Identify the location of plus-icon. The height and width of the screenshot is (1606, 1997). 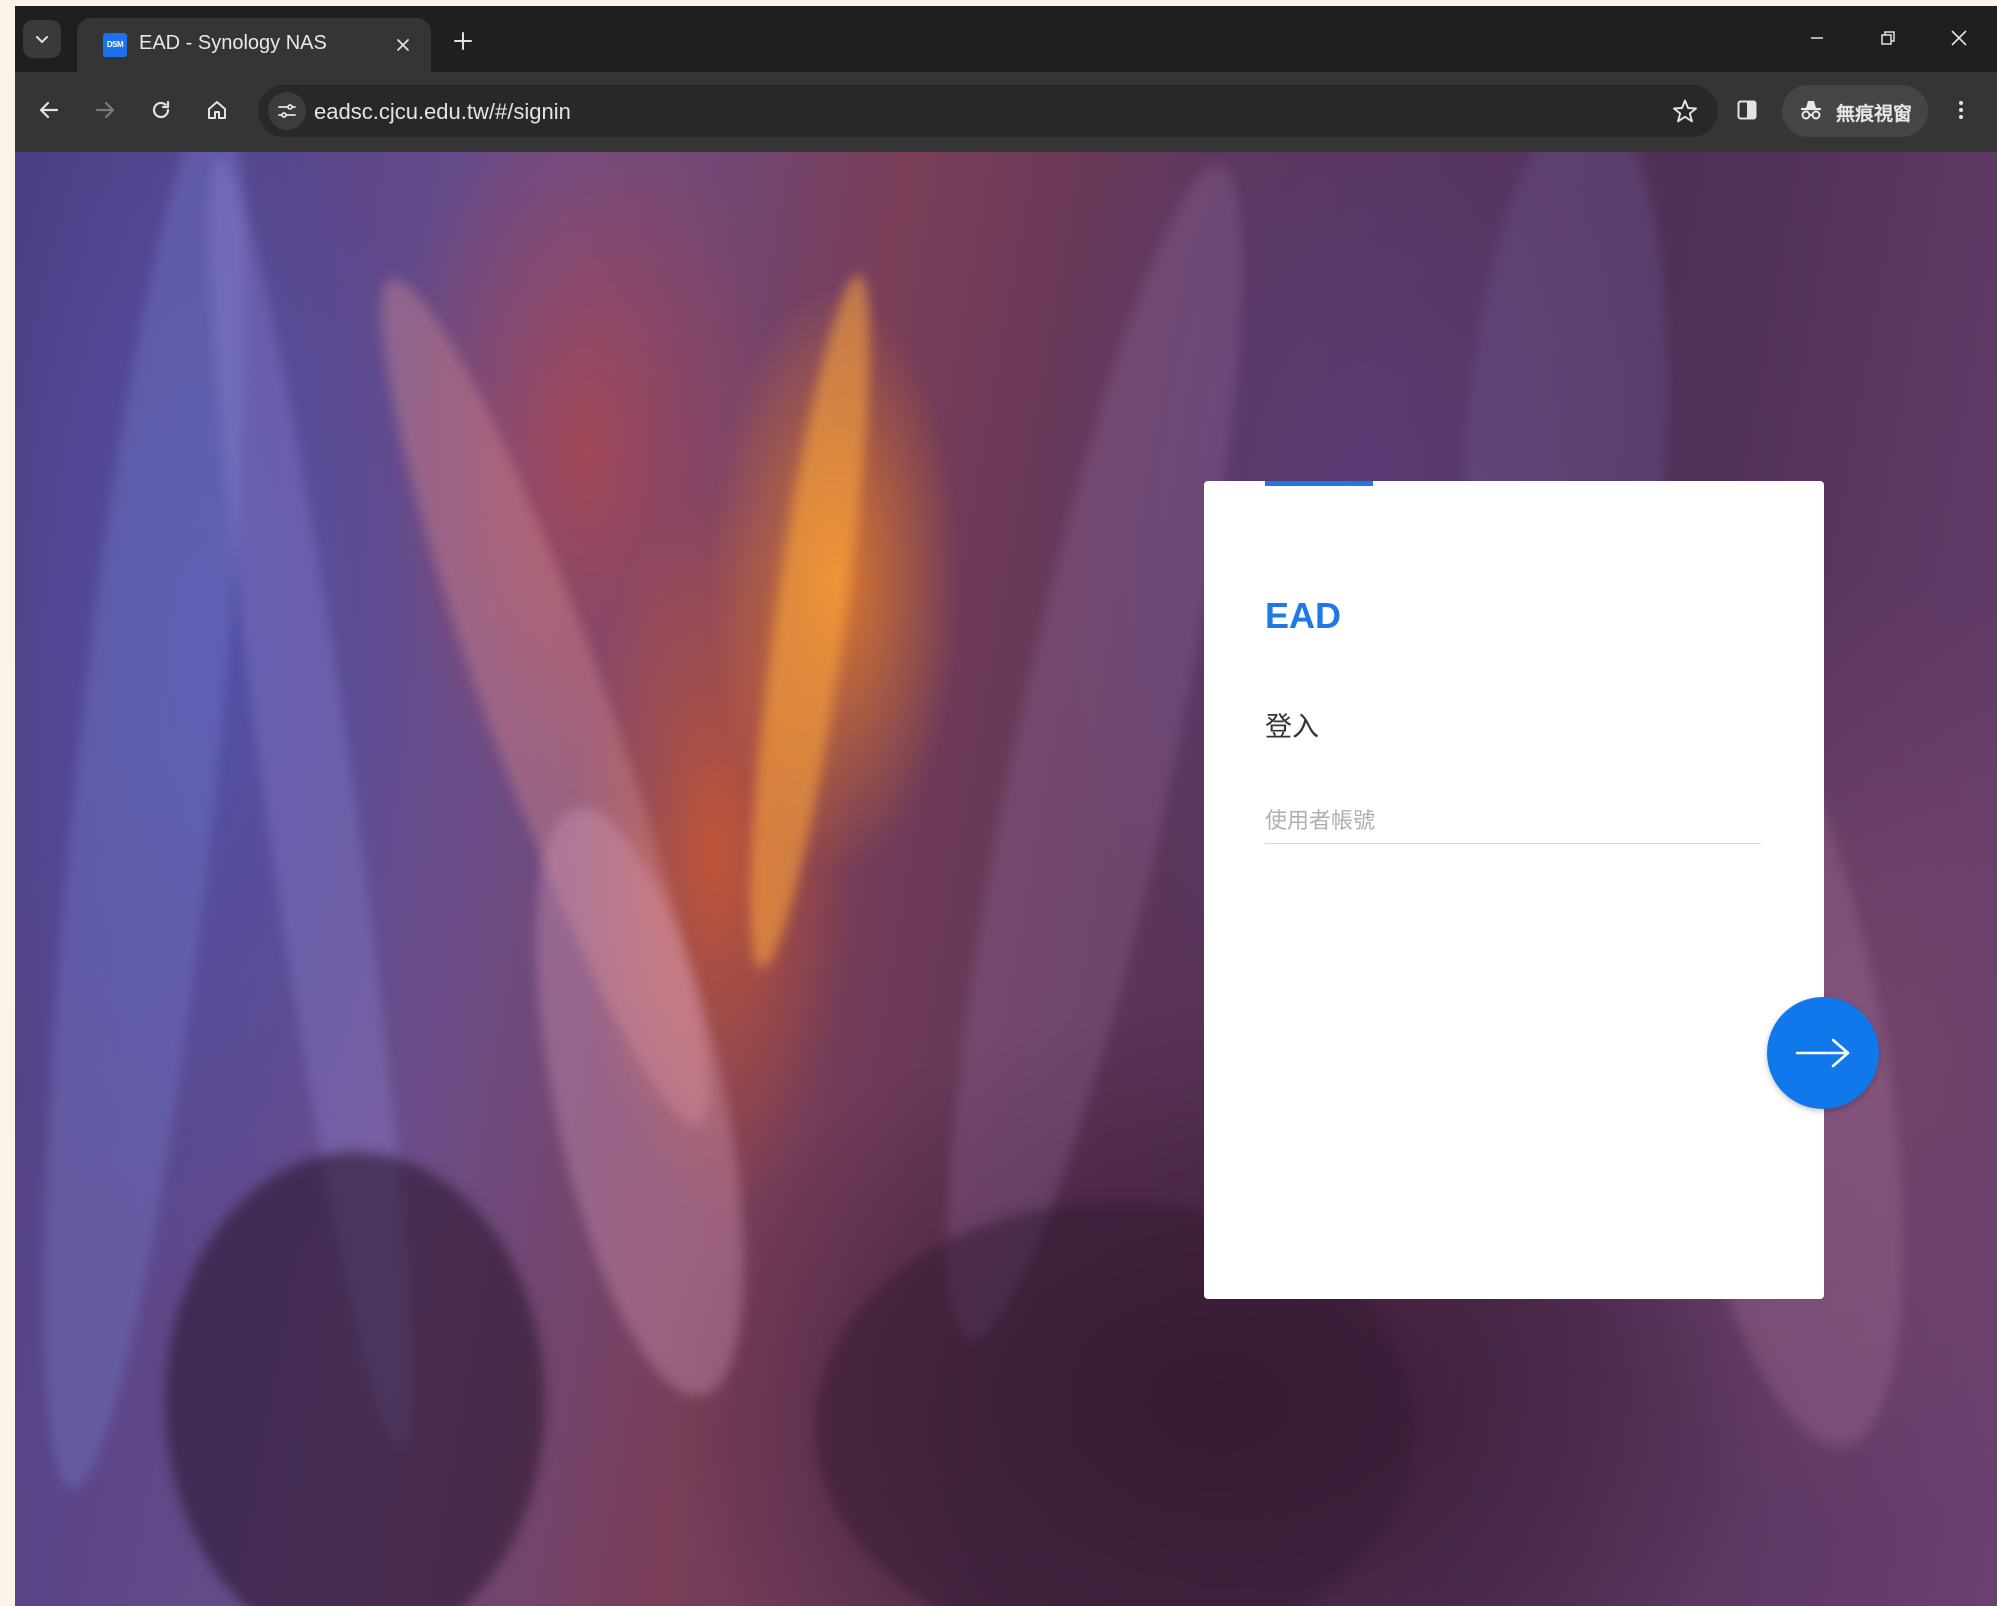
(463, 41).